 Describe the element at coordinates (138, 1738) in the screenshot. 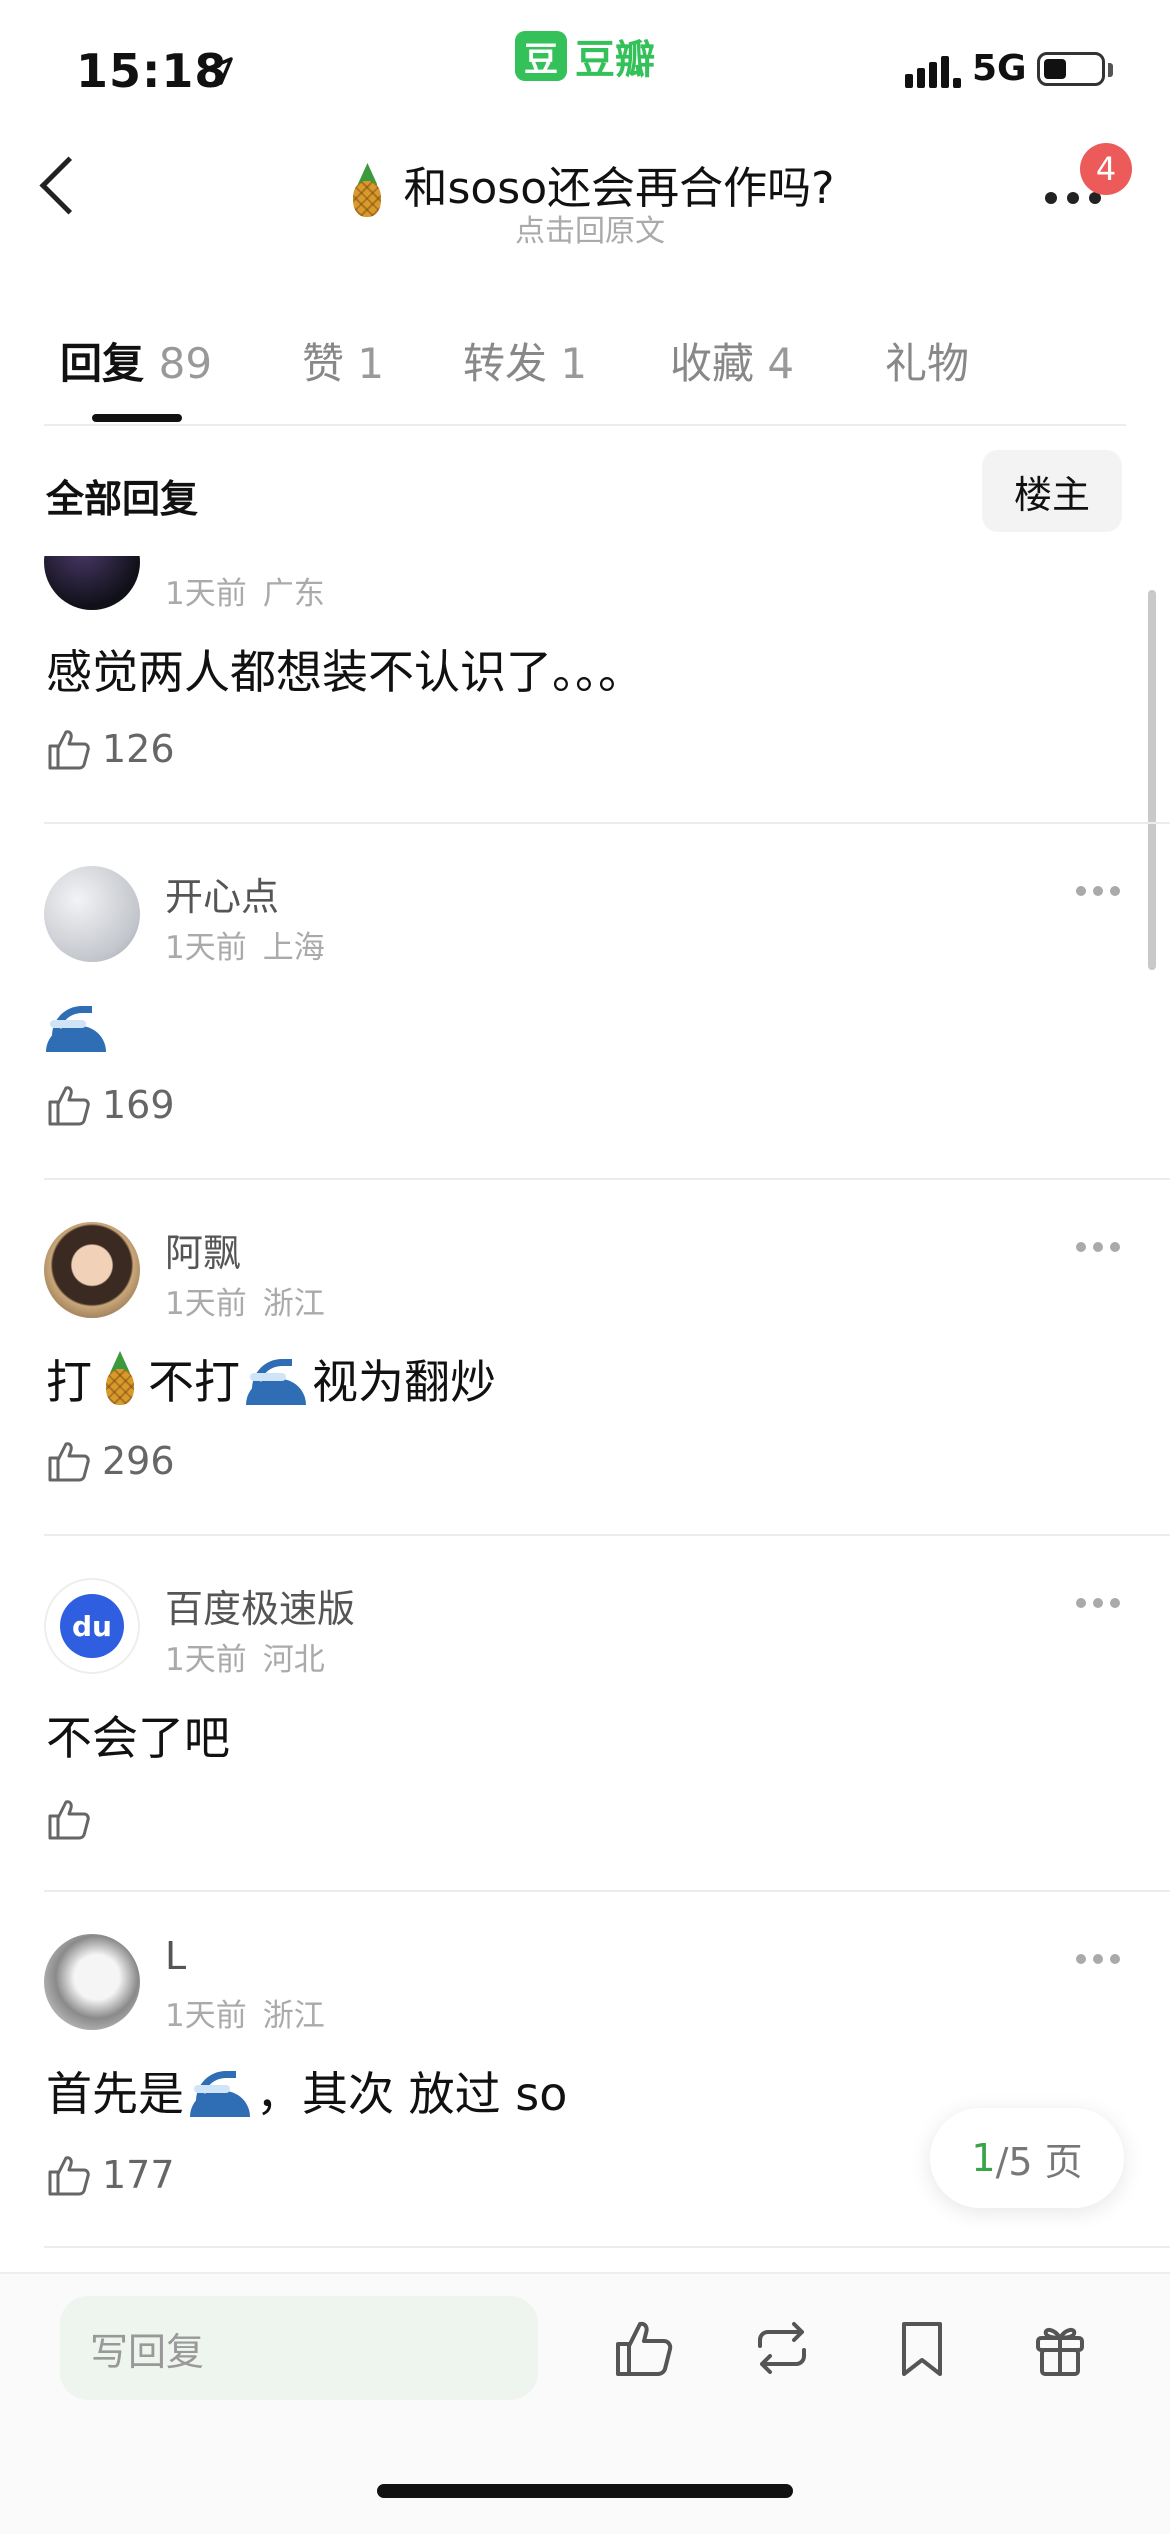

I see `comment-text: 不会了吧` at that location.